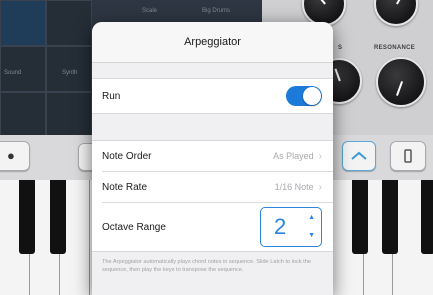 The width and height of the screenshot is (433, 295). What do you see at coordinates (401, 82) in the screenshot?
I see `resonance-knob` at bounding box center [401, 82].